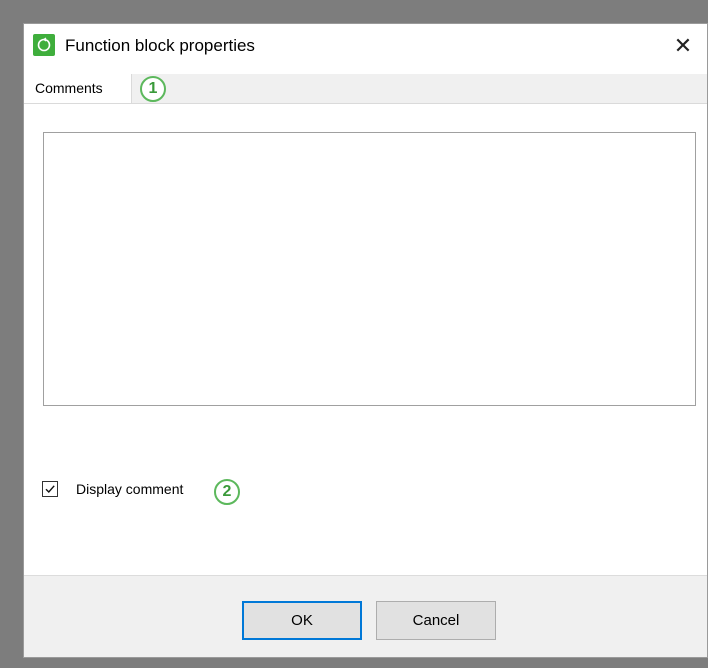 The image size is (708, 668). I want to click on cancel-button: Cancel, so click(436, 620).